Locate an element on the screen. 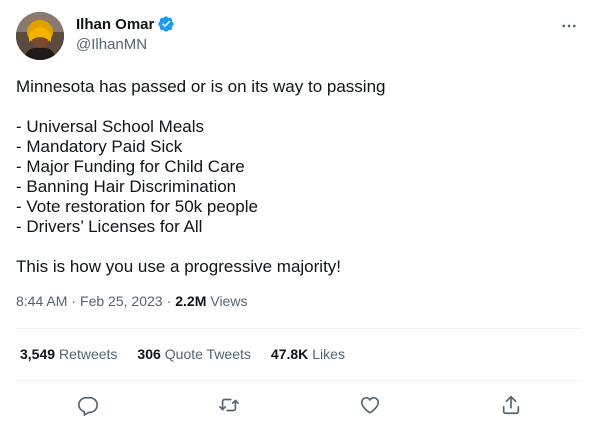 The image size is (598, 429). reply-button is located at coordinates (88, 405).